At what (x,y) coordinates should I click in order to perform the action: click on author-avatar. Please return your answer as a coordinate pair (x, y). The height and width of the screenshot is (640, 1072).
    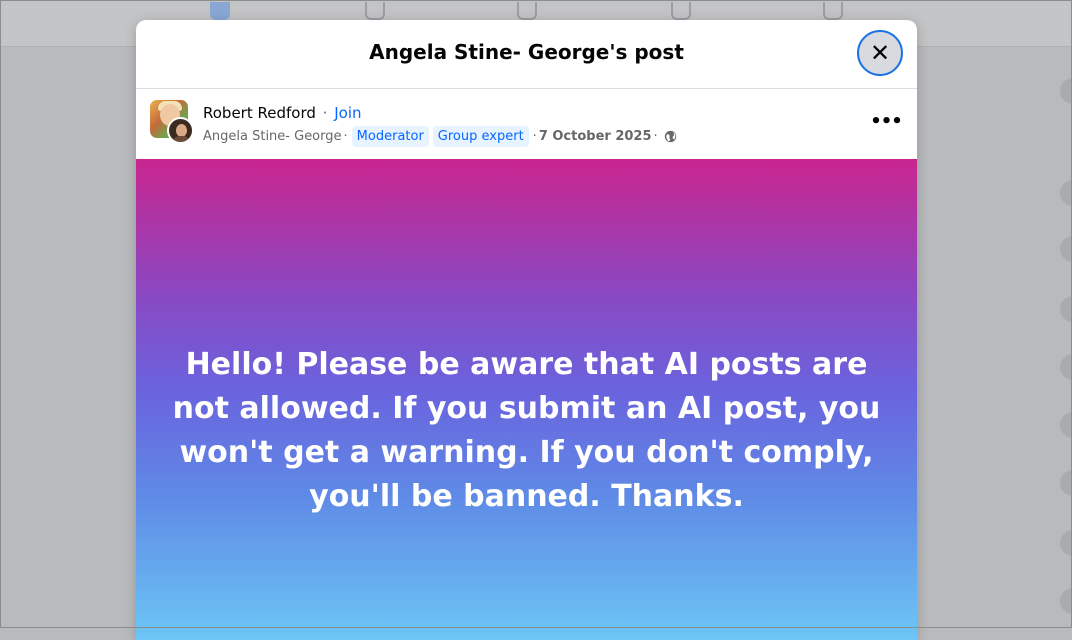
    Looking at the image, I should click on (180, 130).